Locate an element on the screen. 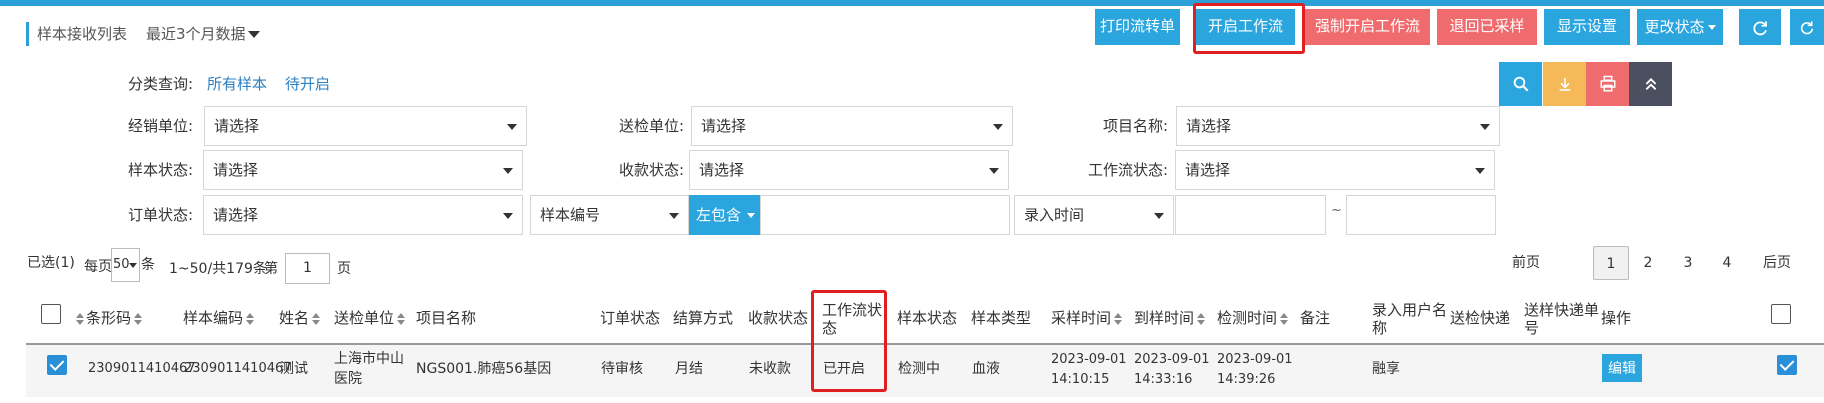  cell-sample-no: 2309011410467 is located at coordinates (238, 368).